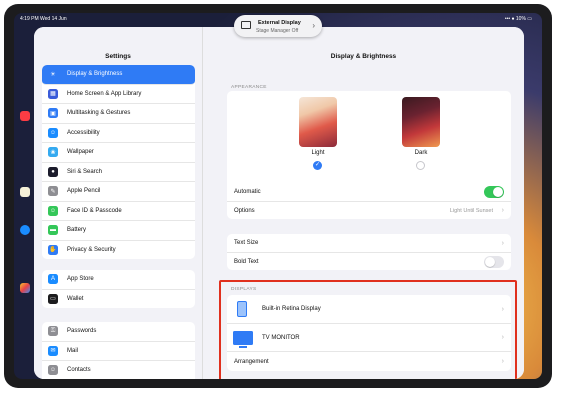  What do you see at coordinates (53, 152) in the screenshot?
I see `wallpaper-icon: ❀` at bounding box center [53, 152].